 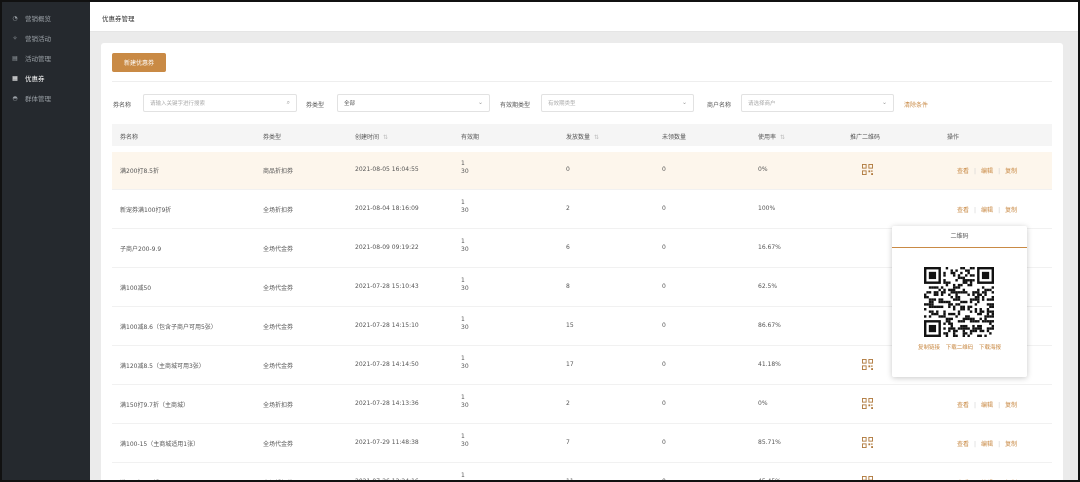 What do you see at coordinates (394, 1) in the screenshot?
I see `top-indicator` at bounding box center [394, 1].